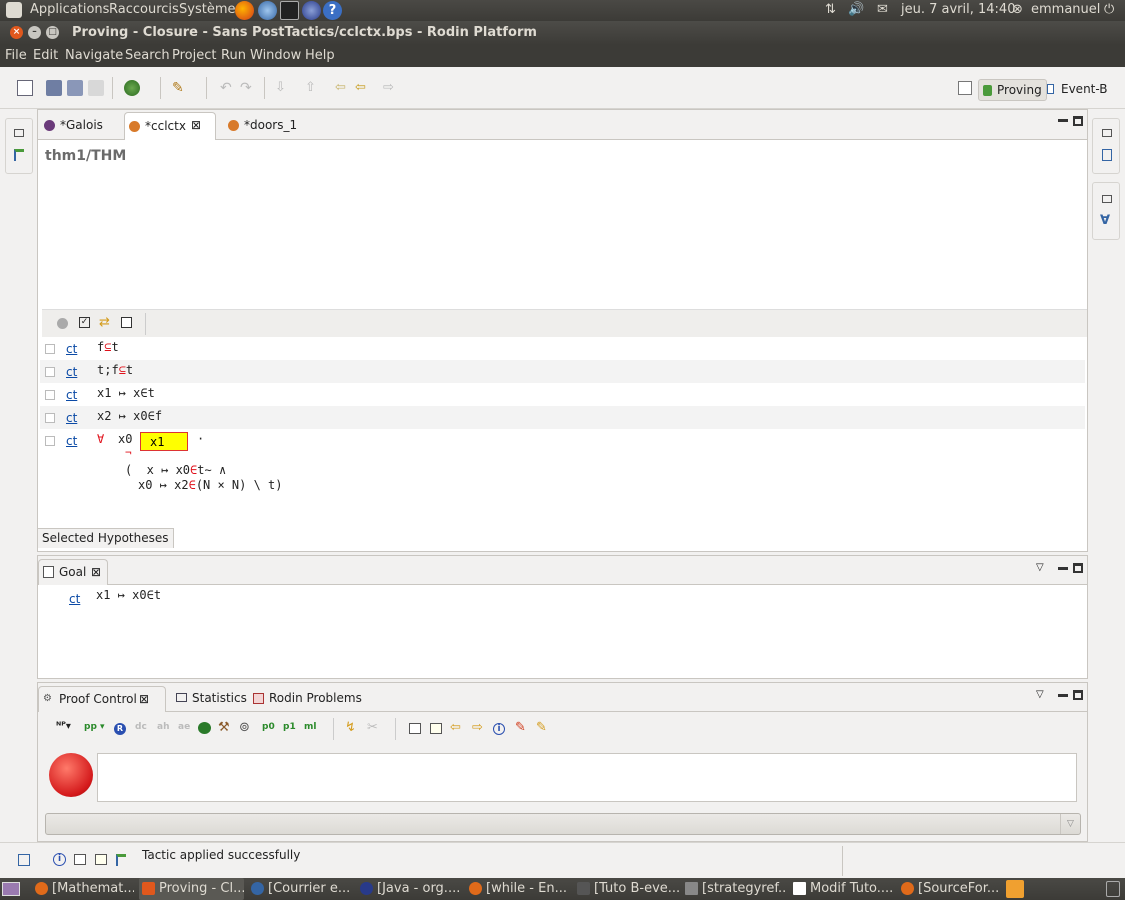 The height and width of the screenshot is (900, 1125). I want to click on negation-operator: ¬, so click(128, 452).